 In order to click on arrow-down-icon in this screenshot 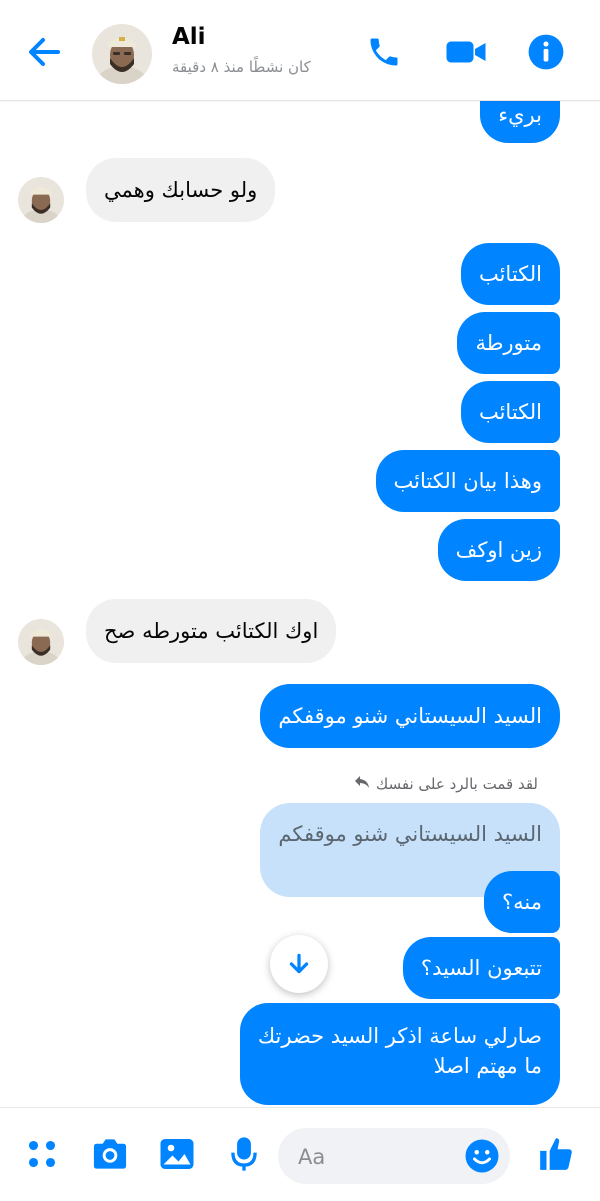, I will do `click(299, 963)`.